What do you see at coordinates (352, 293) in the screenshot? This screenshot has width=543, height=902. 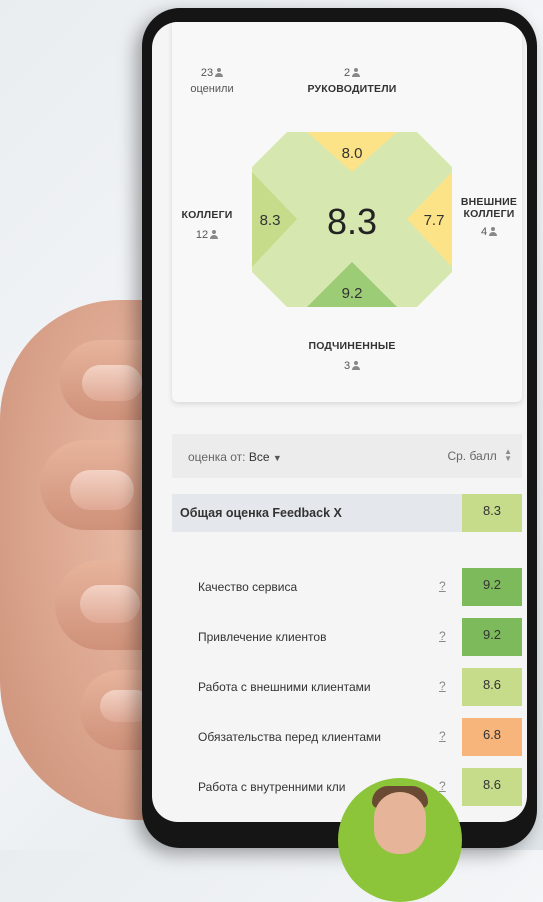 I see `subordinates-score: 9.2` at bounding box center [352, 293].